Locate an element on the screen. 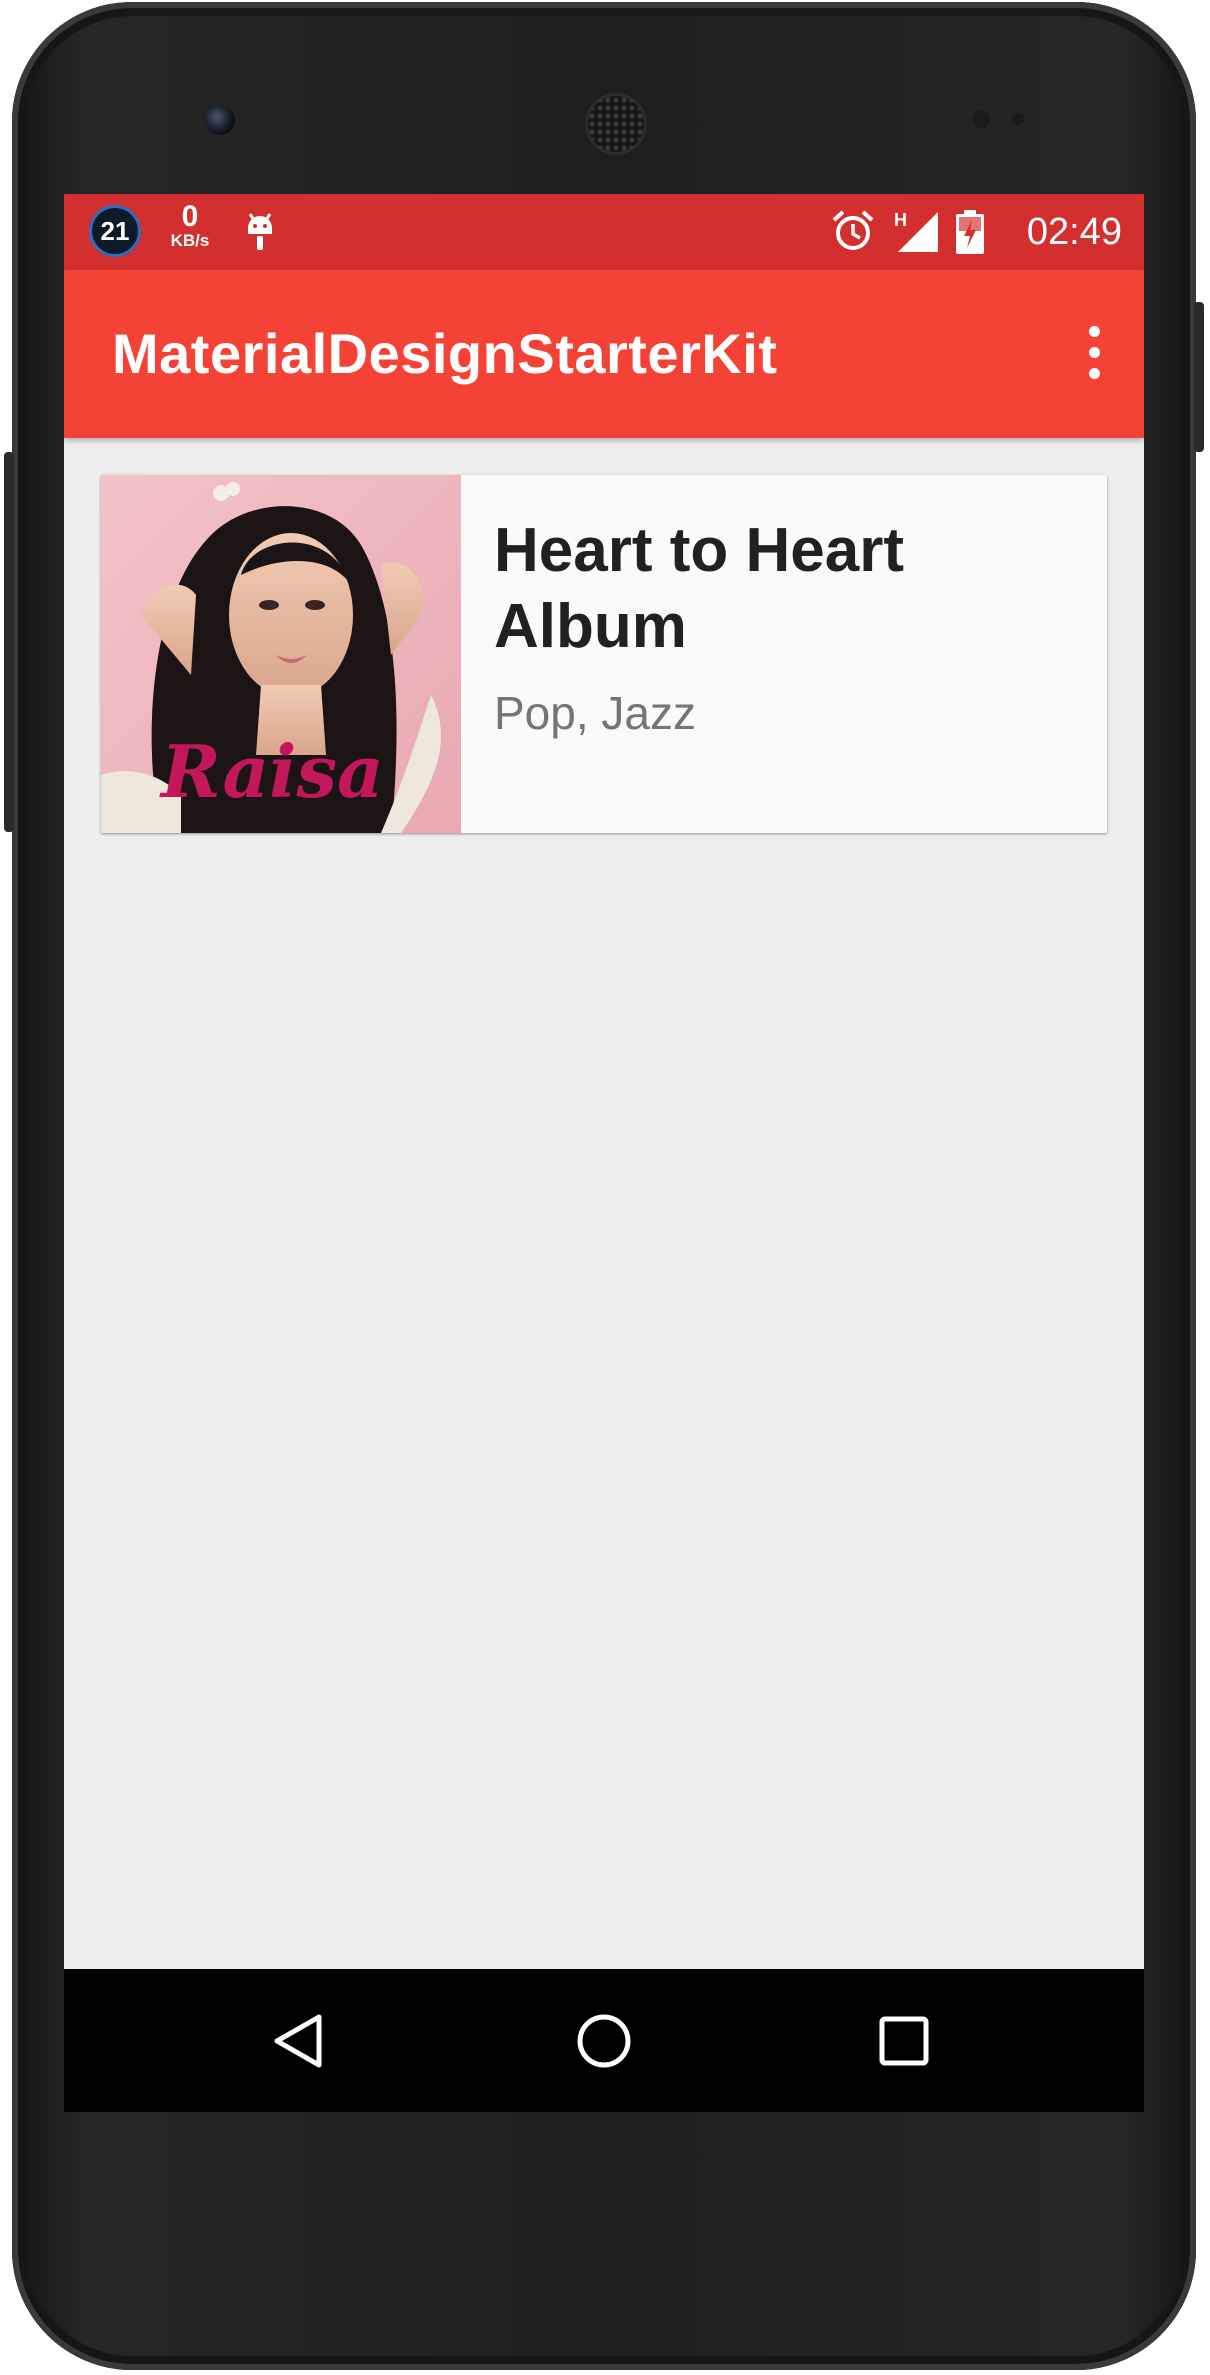 This screenshot has height=2375, width=1210. android-debug-icon is located at coordinates (260, 231).